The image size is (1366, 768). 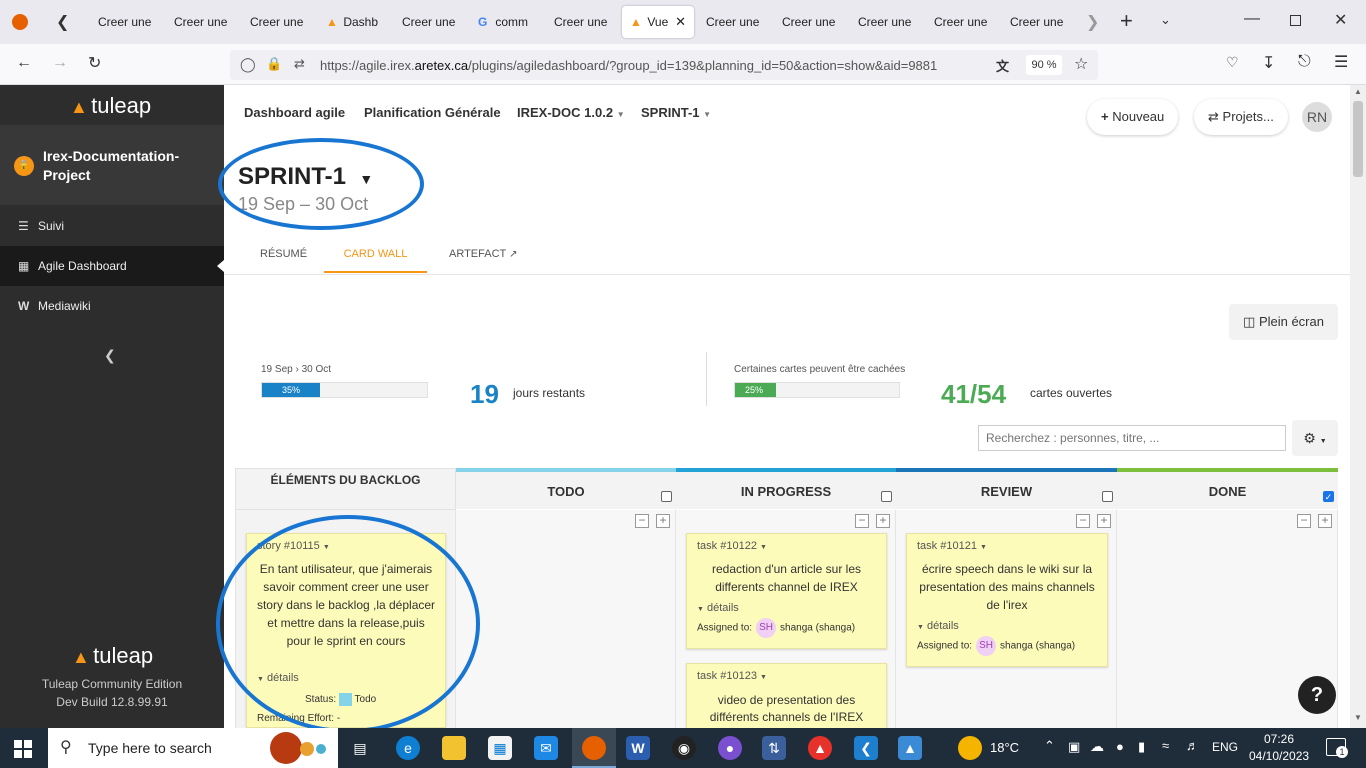 I want to click on photos-icon: ▲, so click(x=910, y=748).